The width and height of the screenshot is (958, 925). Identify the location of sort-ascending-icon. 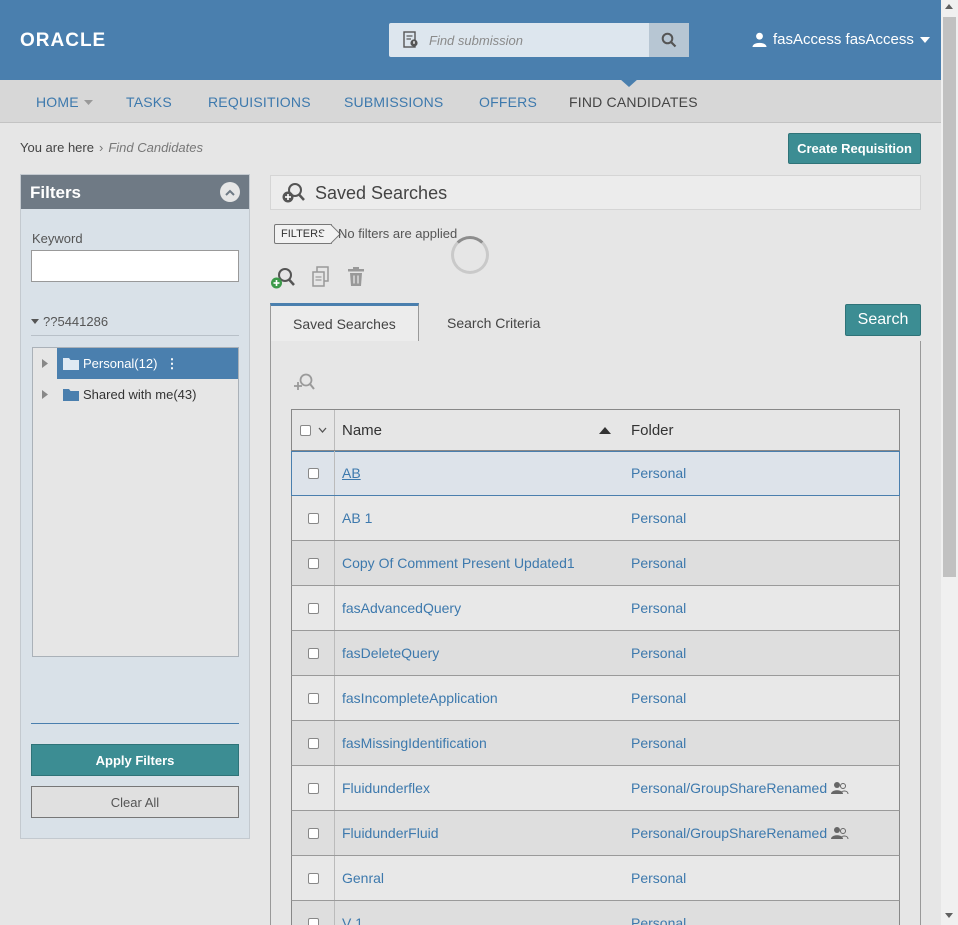
(605, 430).